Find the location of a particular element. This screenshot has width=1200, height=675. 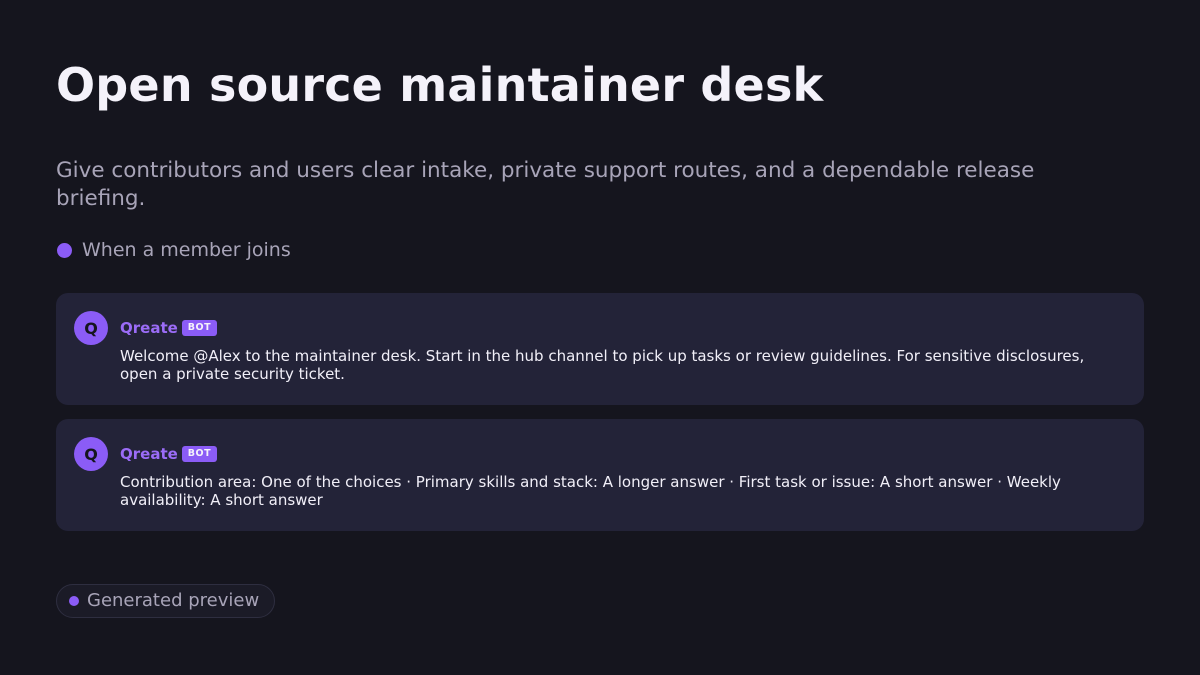

status-label: Generated preview is located at coordinates (173, 600).